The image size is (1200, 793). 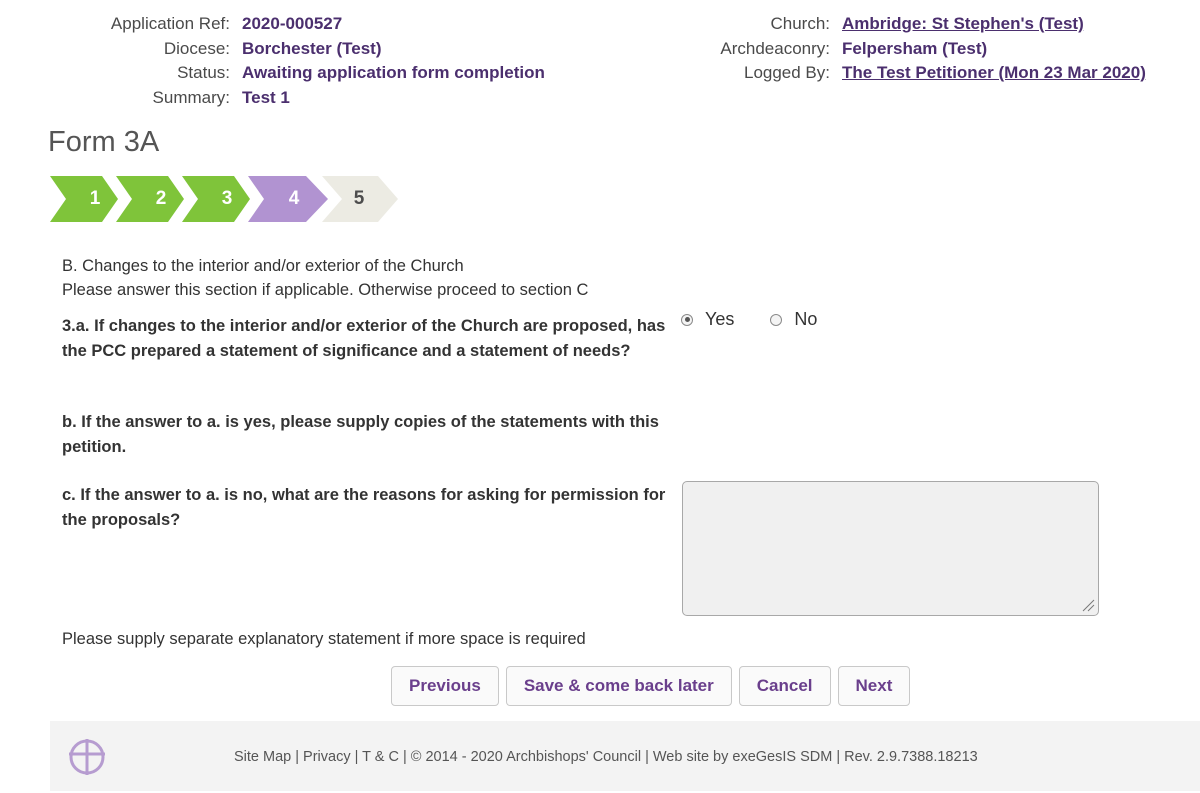 What do you see at coordinates (784, 686) in the screenshot?
I see `cancel-button: Cancel` at bounding box center [784, 686].